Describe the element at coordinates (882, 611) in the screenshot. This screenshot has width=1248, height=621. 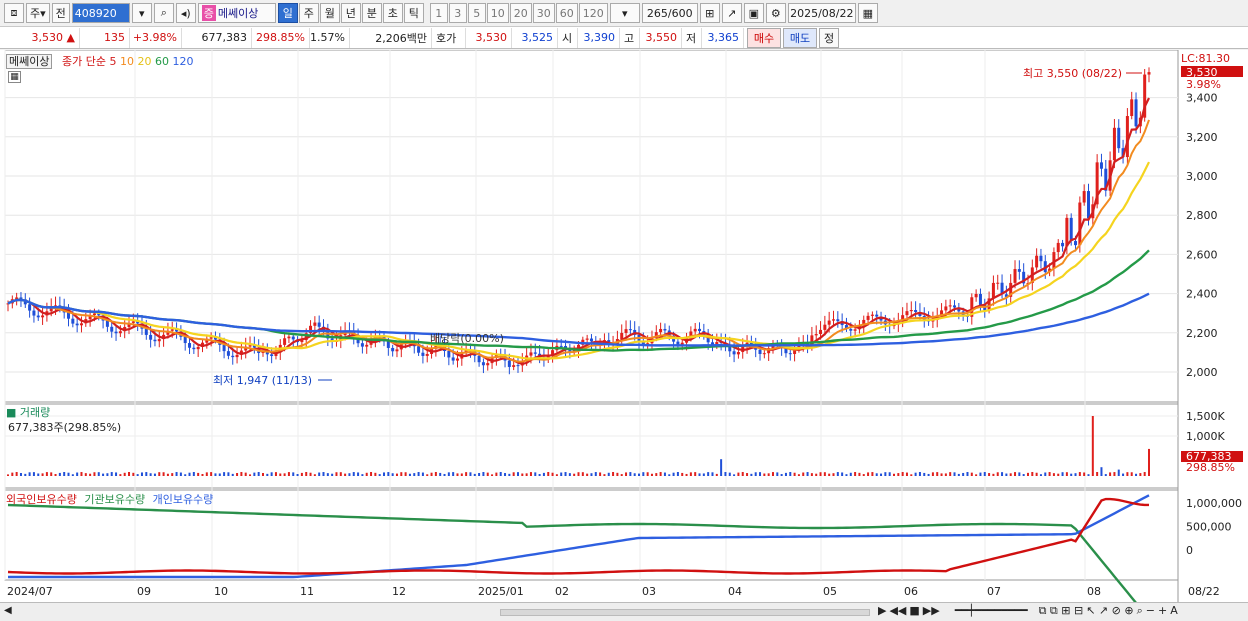
I see `play-icon: ▶` at that location.